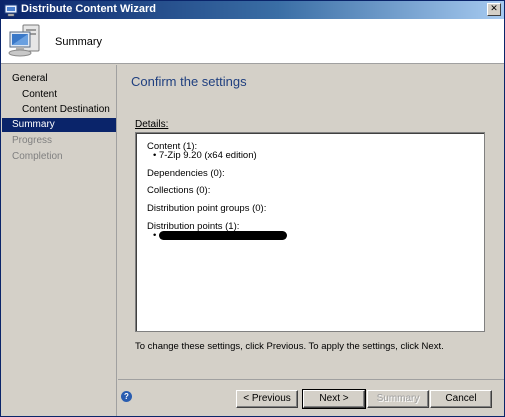  Describe the element at coordinates (11, 10) in the screenshot. I see `wizard-app-icon` at that location.